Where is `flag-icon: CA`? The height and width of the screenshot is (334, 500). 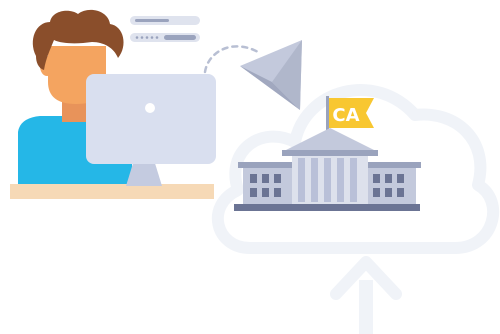 flag-icon: CA is located at coordinates (351, 113).